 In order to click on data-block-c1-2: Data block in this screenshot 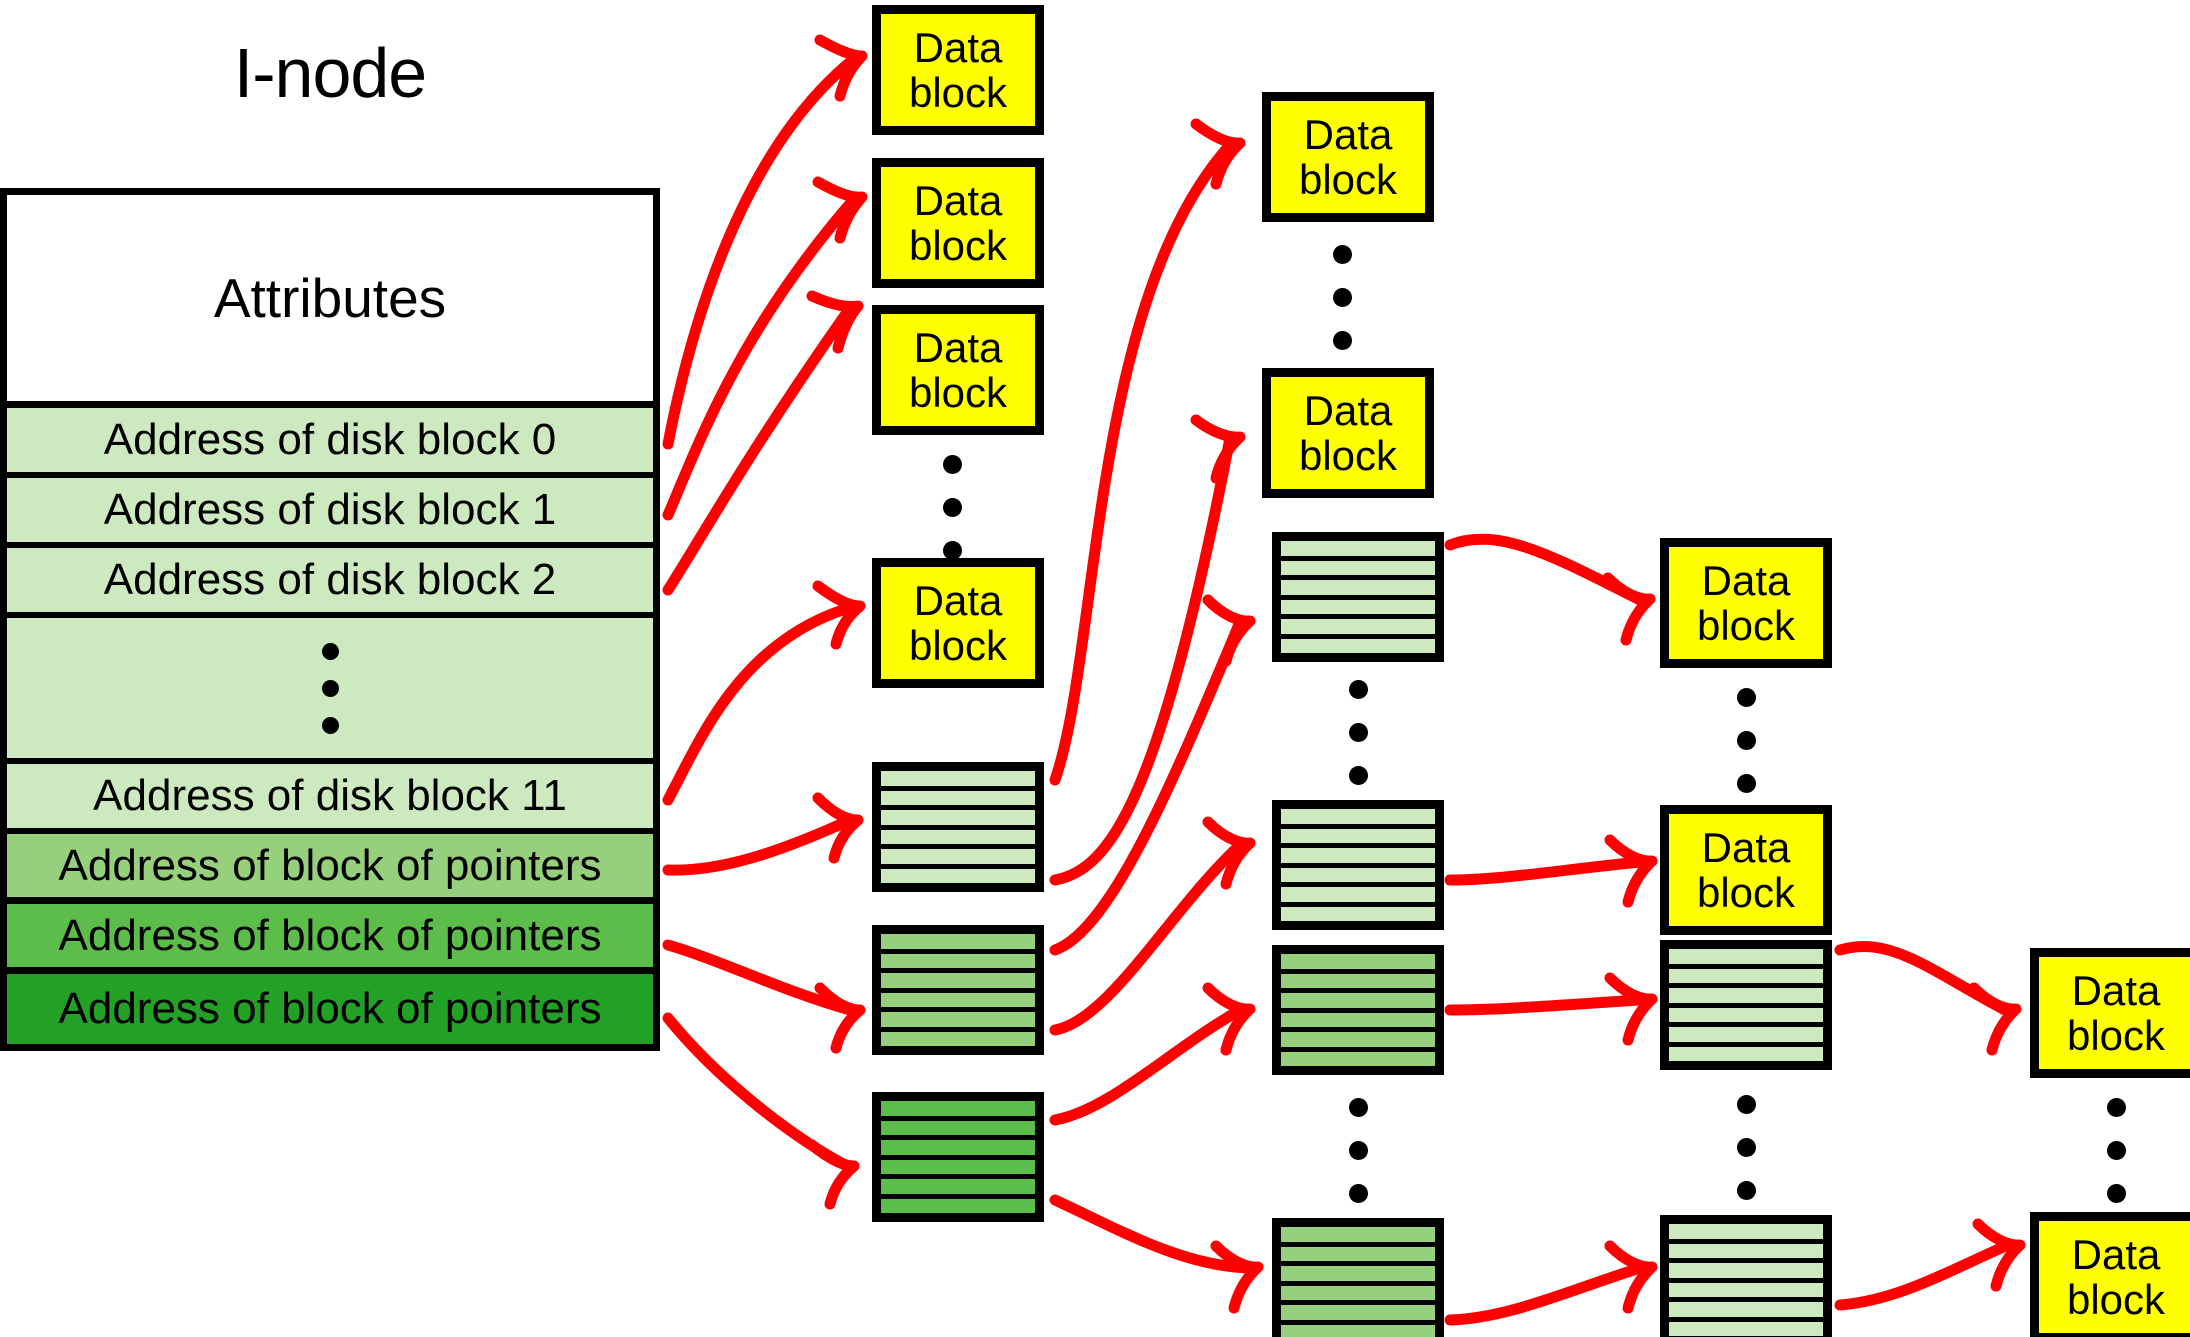, I will do `click(958, 370)`.